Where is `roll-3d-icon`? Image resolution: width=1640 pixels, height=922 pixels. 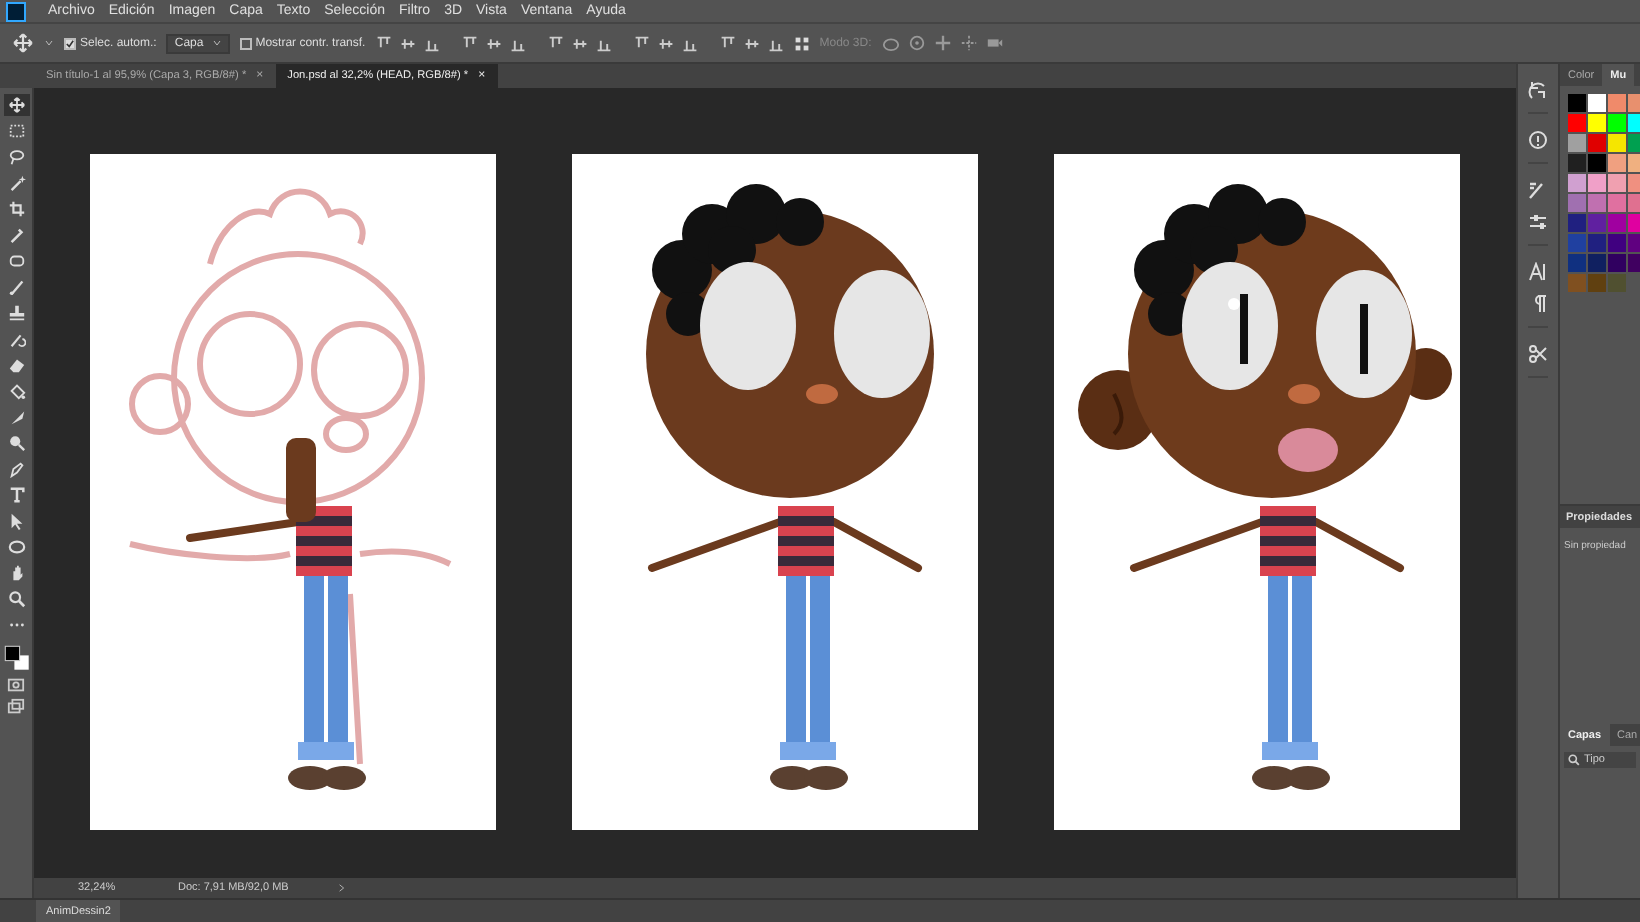
roll-3d-icon is located at coordinates (916, 43).